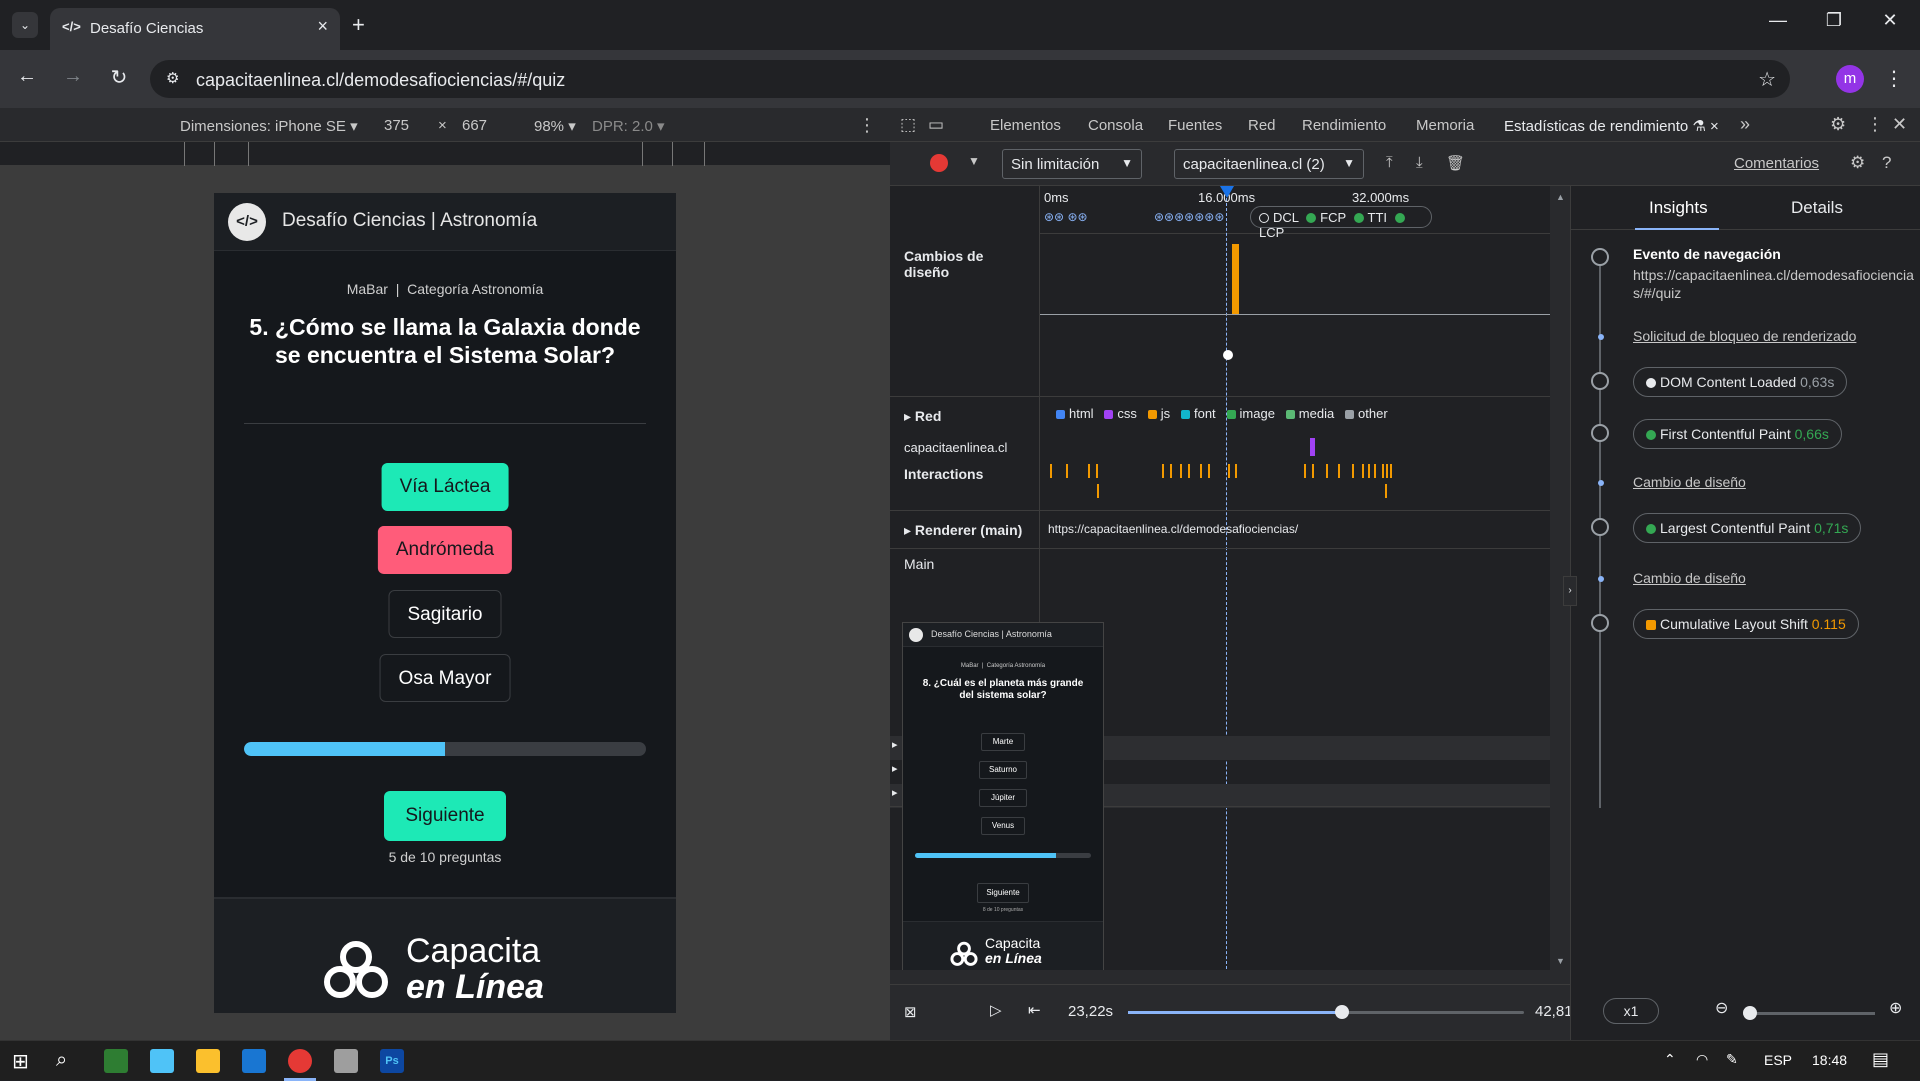 This screenshot has height=1081, width=1920. Describe the element at coordinates (1746, 624) in the screenshot. I see `cls-chip: Cumulative Layout Shift 0.115` at that location.